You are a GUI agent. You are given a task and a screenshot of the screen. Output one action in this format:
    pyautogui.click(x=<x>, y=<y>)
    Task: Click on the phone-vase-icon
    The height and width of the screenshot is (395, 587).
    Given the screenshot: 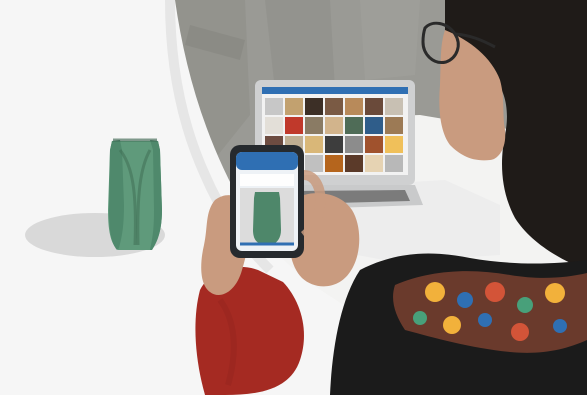 What is the action you would take?
    pyautogui.click(x=267, y=217)
    